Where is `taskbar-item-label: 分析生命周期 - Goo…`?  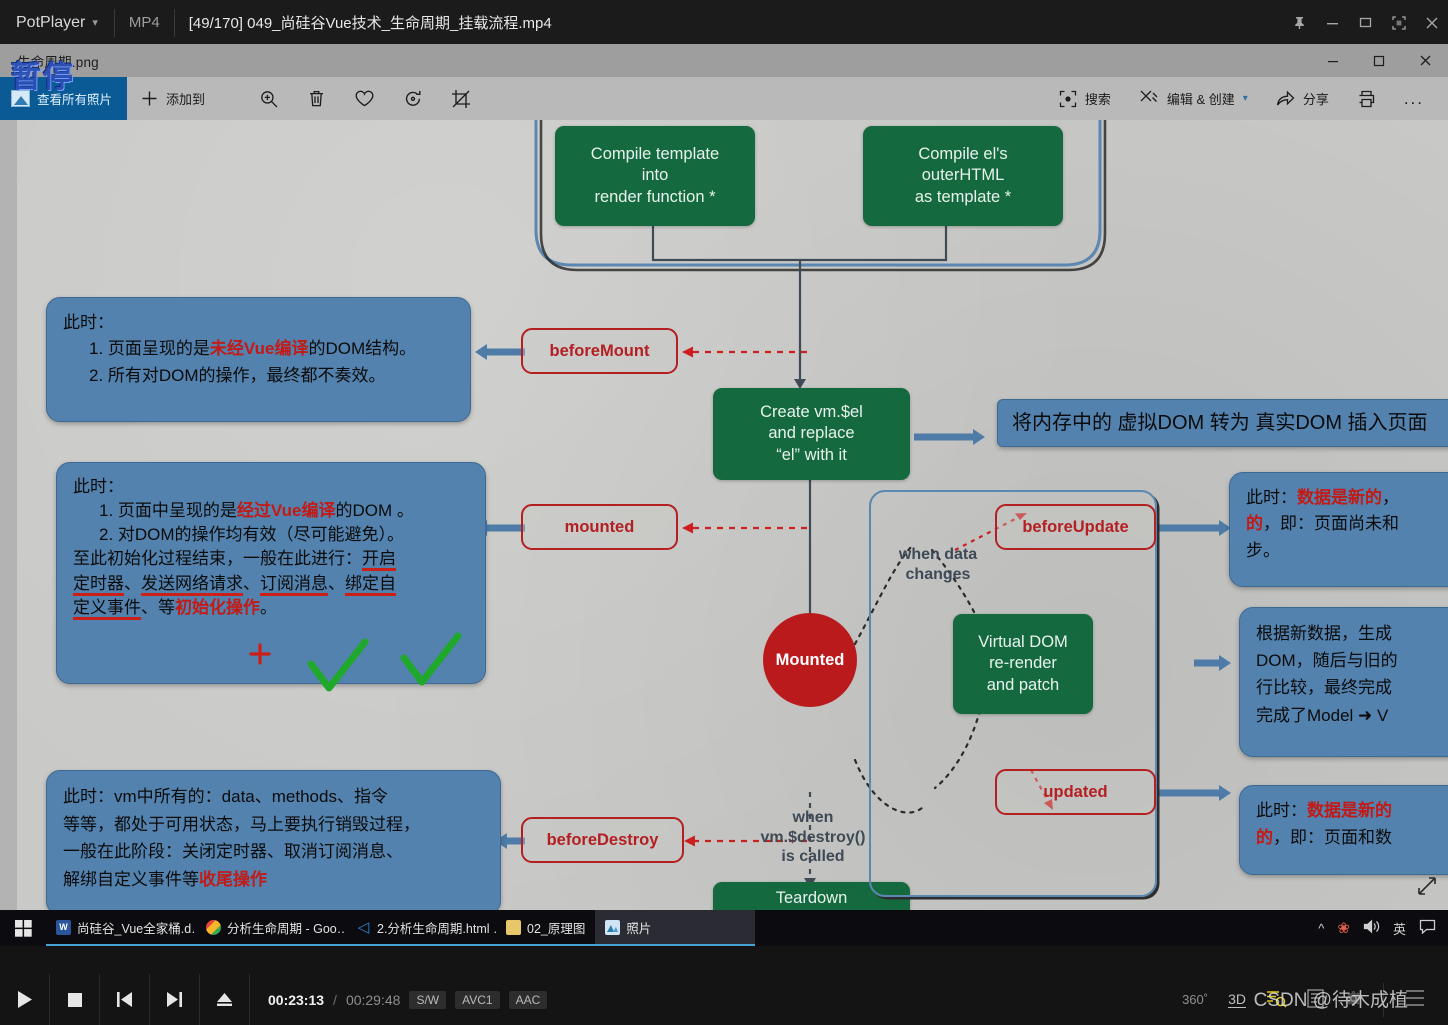
taskbar-item-label: 分析生命周期 - Goo… is located at coordinates (286, 928).